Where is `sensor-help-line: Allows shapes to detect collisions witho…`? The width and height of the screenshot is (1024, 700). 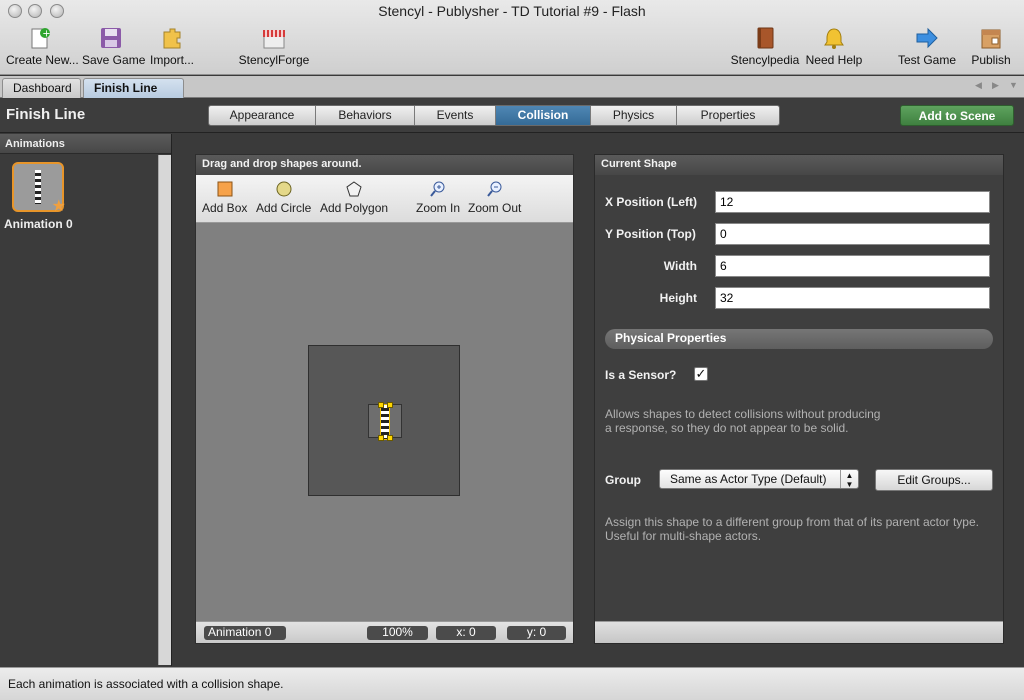 sensor-help-line: Allows shapes to detect collisions witho… is located at coordinates (743, 414).